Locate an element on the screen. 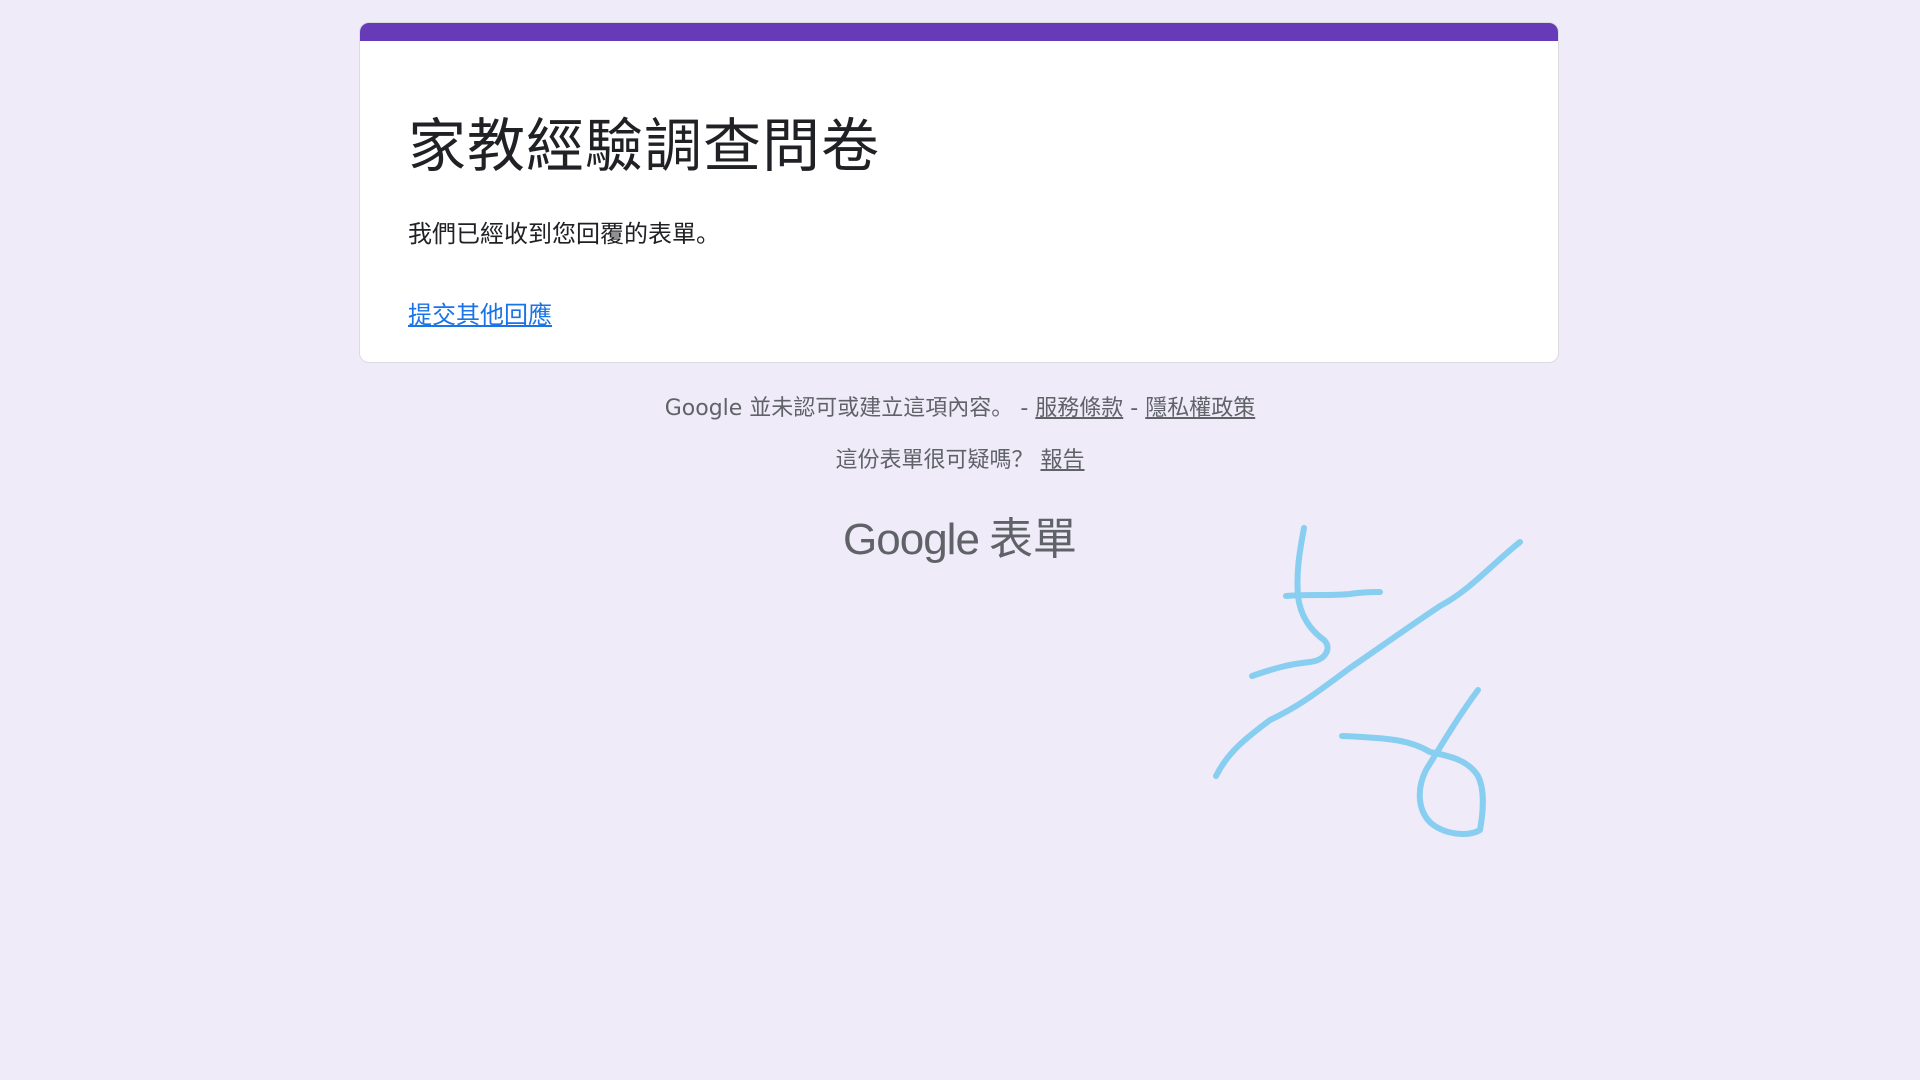 The image size is (1920, 1080). footer-disclaimer-line: Google 並未認可或建立這項內容。 - 服務條款 - 隱私權政策 is located at coordinates (960, 409).